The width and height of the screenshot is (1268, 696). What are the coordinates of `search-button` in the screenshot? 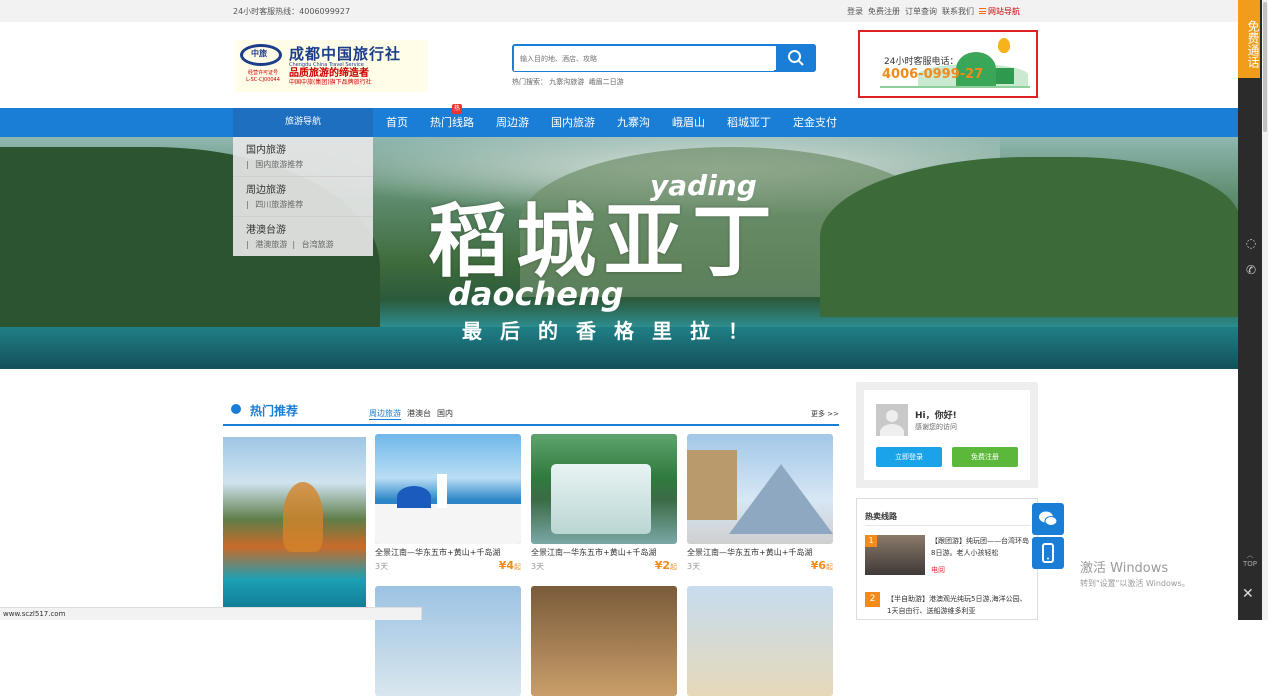 It's located at (796, 58).